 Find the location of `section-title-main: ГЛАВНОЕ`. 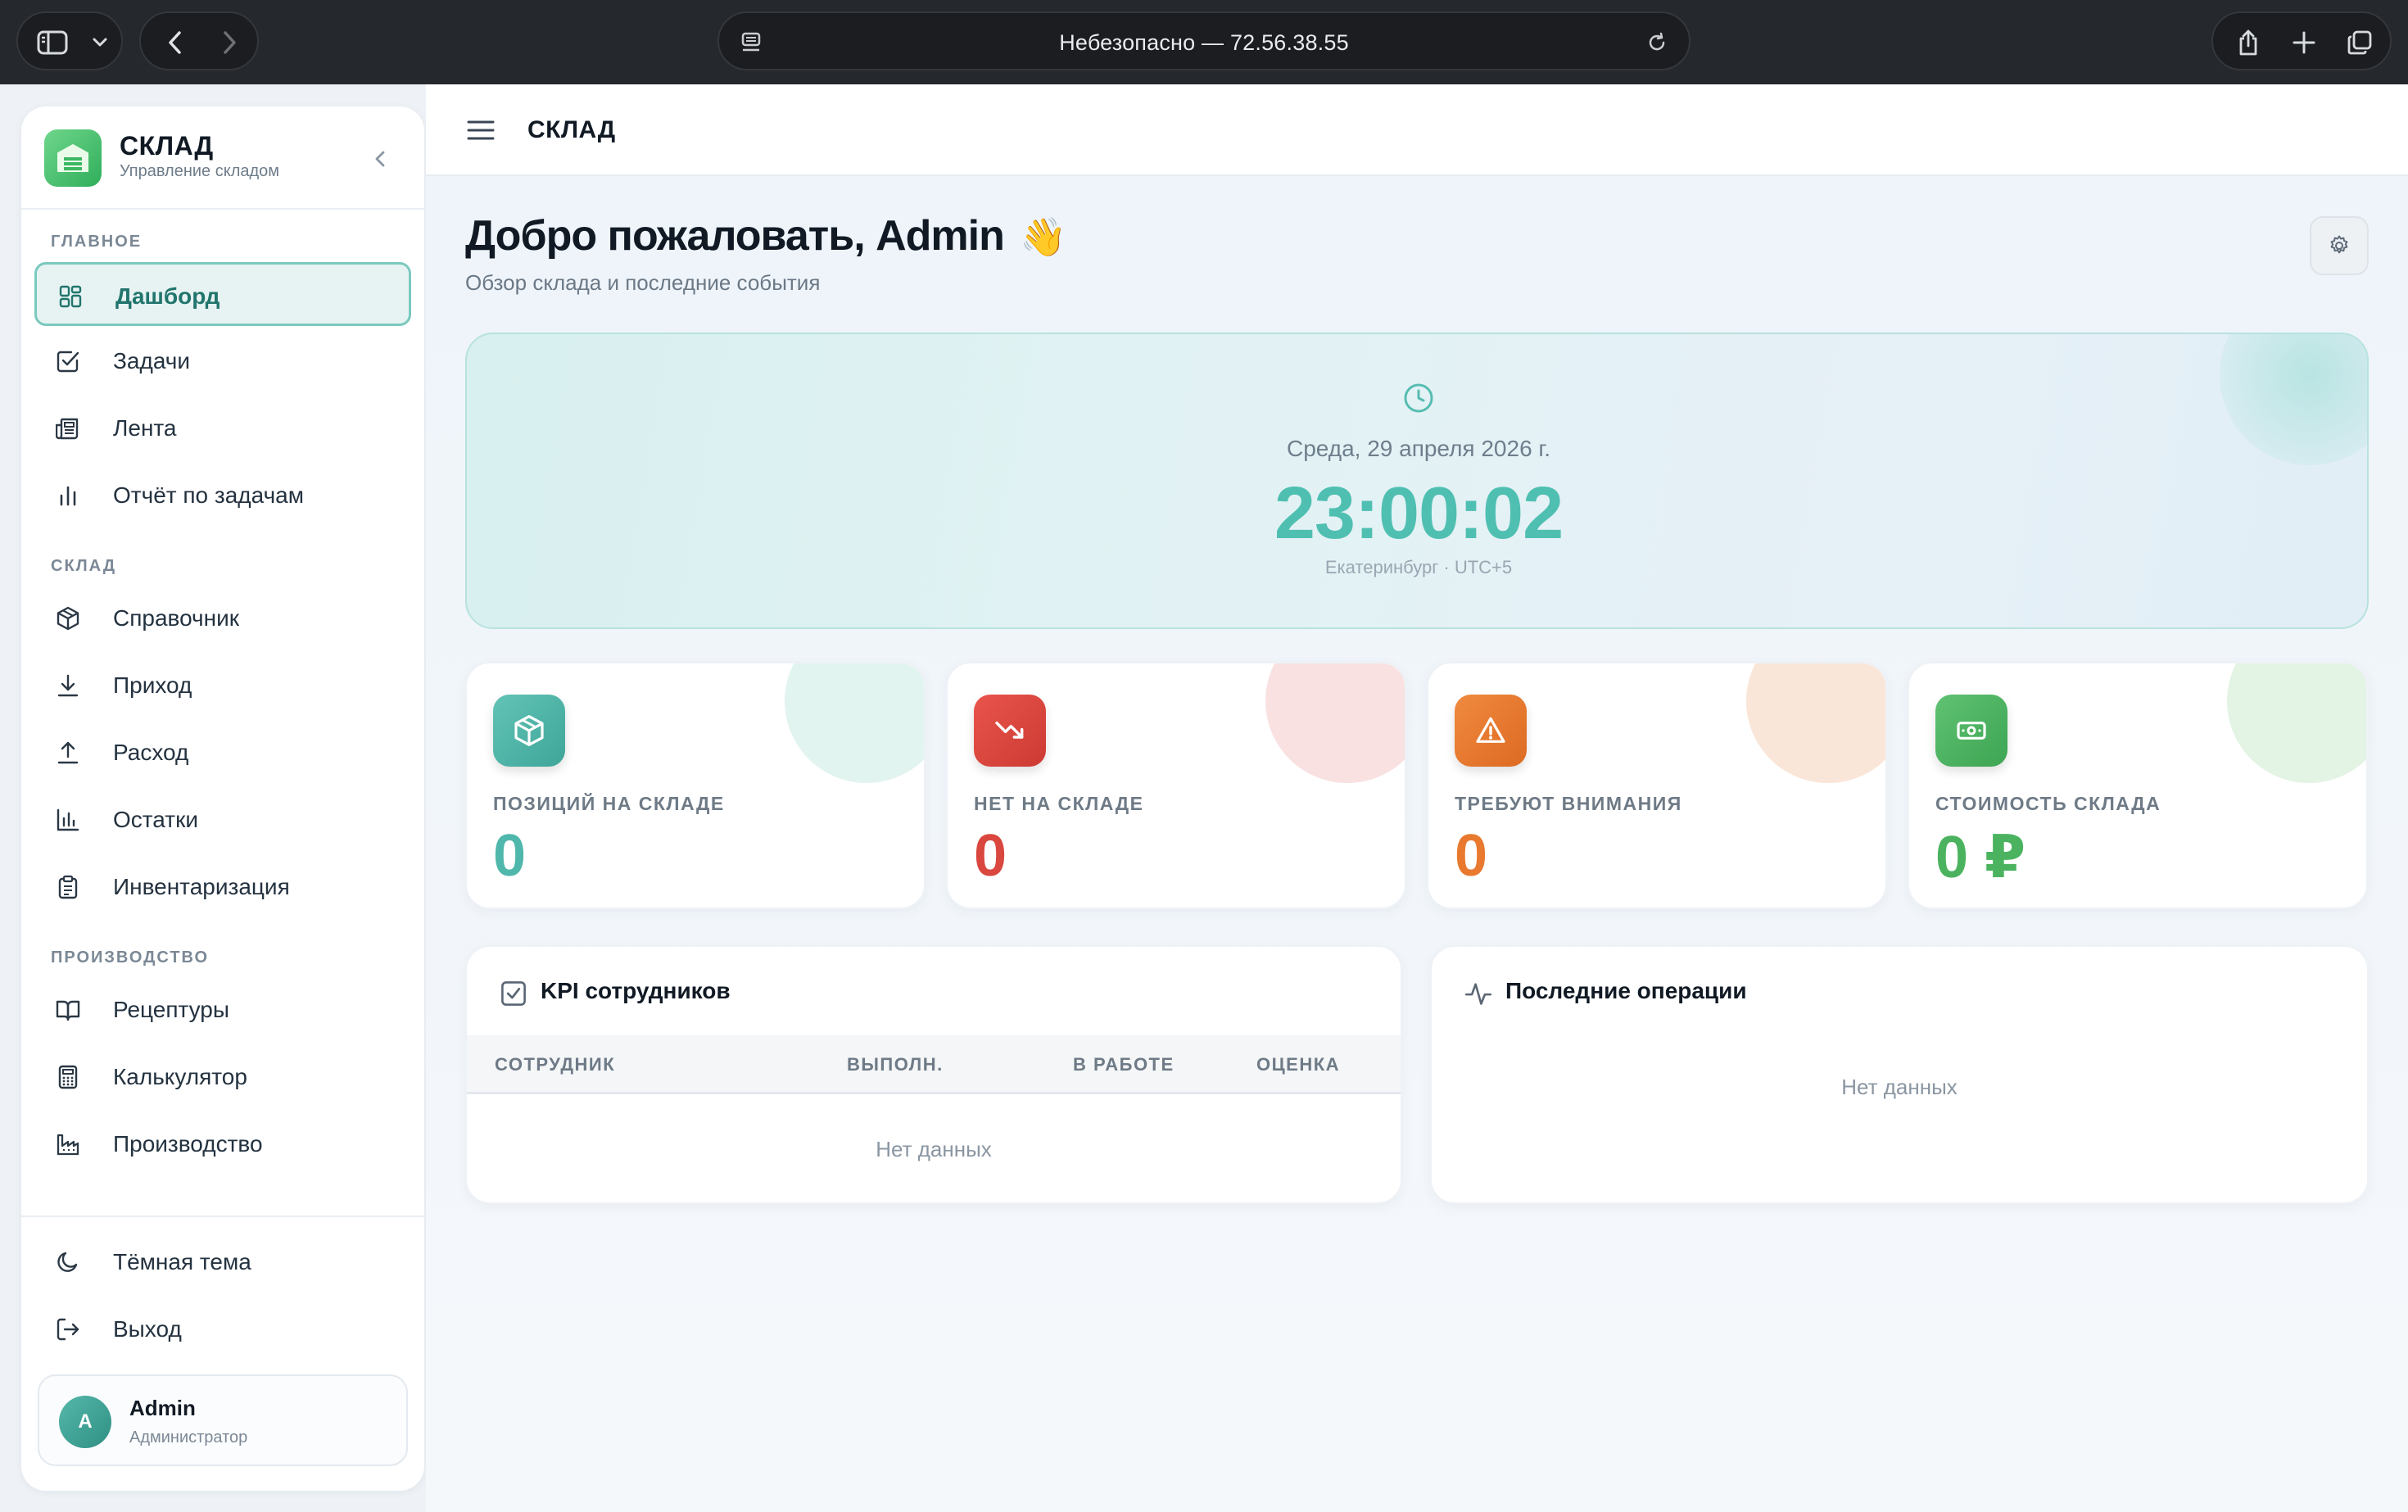

section-title-main: ГЛАВНОЕ is located at coordinates (97, 242).